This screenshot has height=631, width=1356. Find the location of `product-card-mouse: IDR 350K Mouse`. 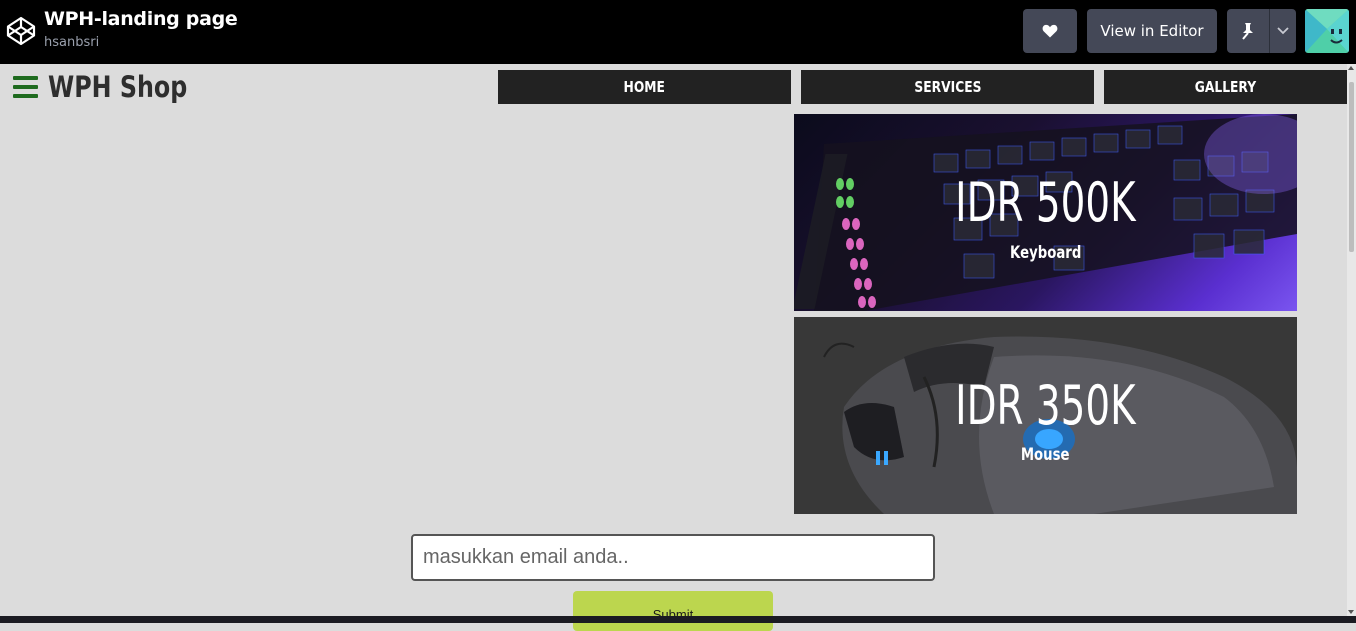

product-card-mouse: IDR 350K Mouse is located at coordinates (1045, 415).